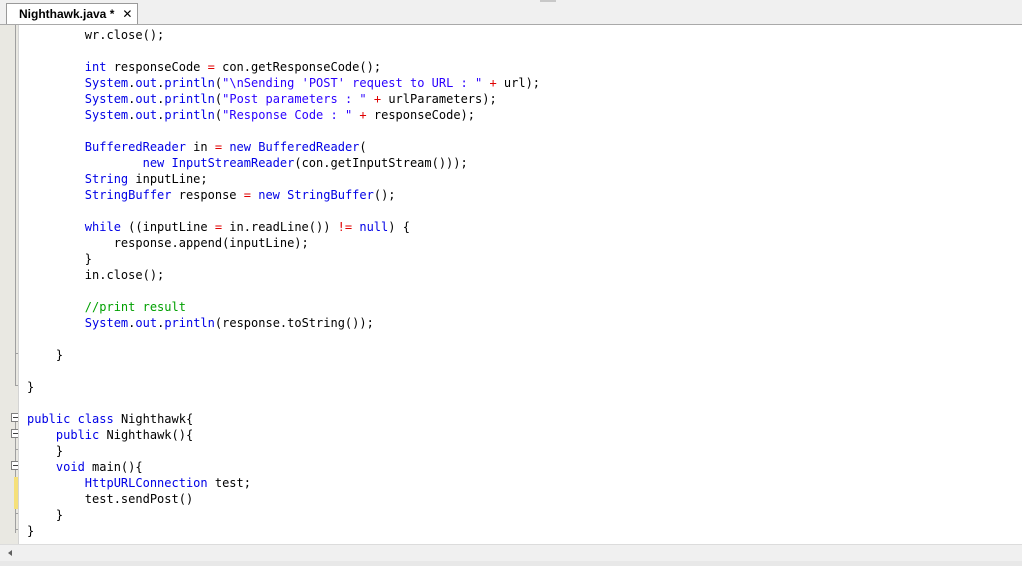 Image resolution: width=1022 pixels, height=566 pixels. Describe the element at coordinates (110, 435) in the screenshot. I see `code-line: public Nighthawk(){` at that location.